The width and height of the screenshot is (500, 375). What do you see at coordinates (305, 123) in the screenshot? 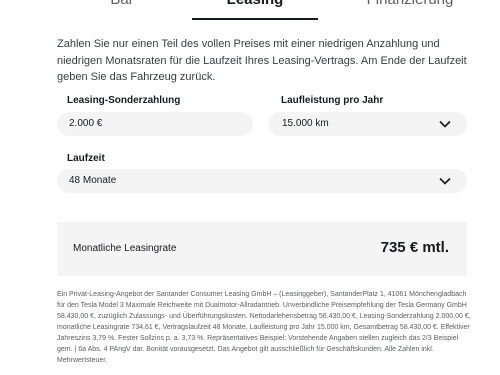
I see `laufleistung-value: 15.000 km` at bounding box center [305, 123].